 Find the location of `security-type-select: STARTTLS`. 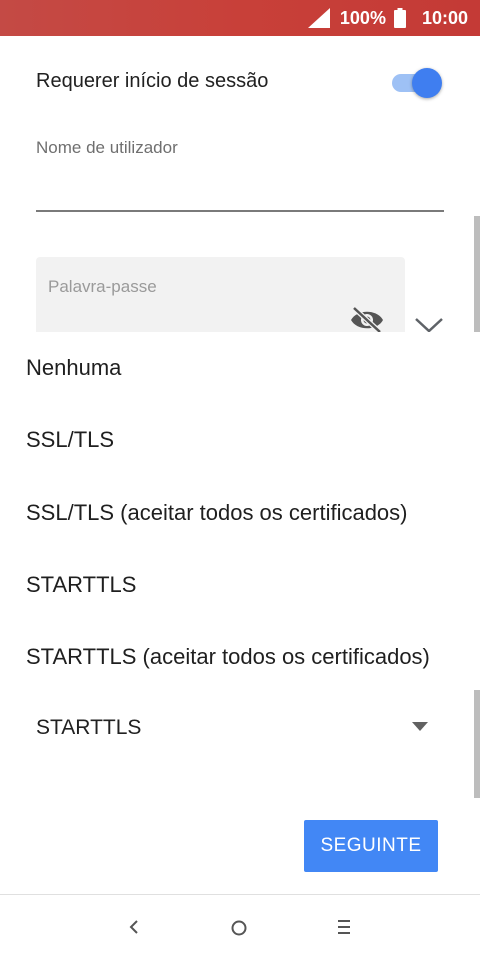

security-type-select: STARTTLS is located at coordinates (236, 728).